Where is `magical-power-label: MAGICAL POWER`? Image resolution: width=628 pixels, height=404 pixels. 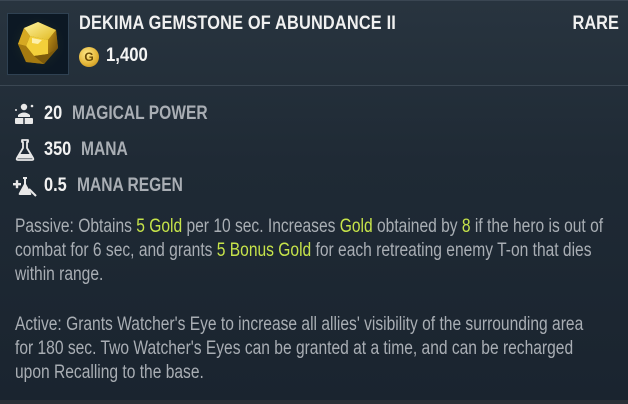 magical-power-label: MAGICAL POWER is located at coordinates (140, 113).